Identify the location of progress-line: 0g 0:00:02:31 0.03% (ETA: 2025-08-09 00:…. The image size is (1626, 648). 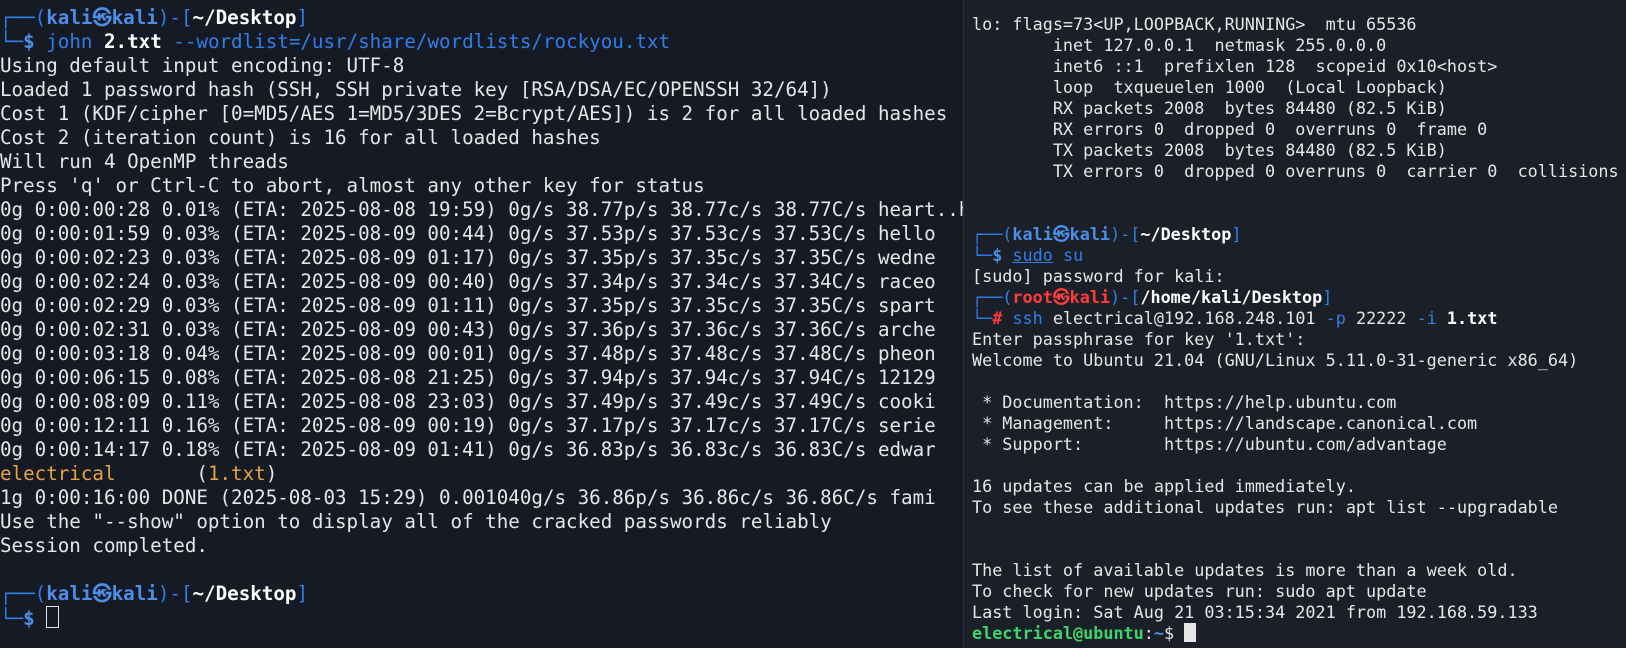
(468, 329).